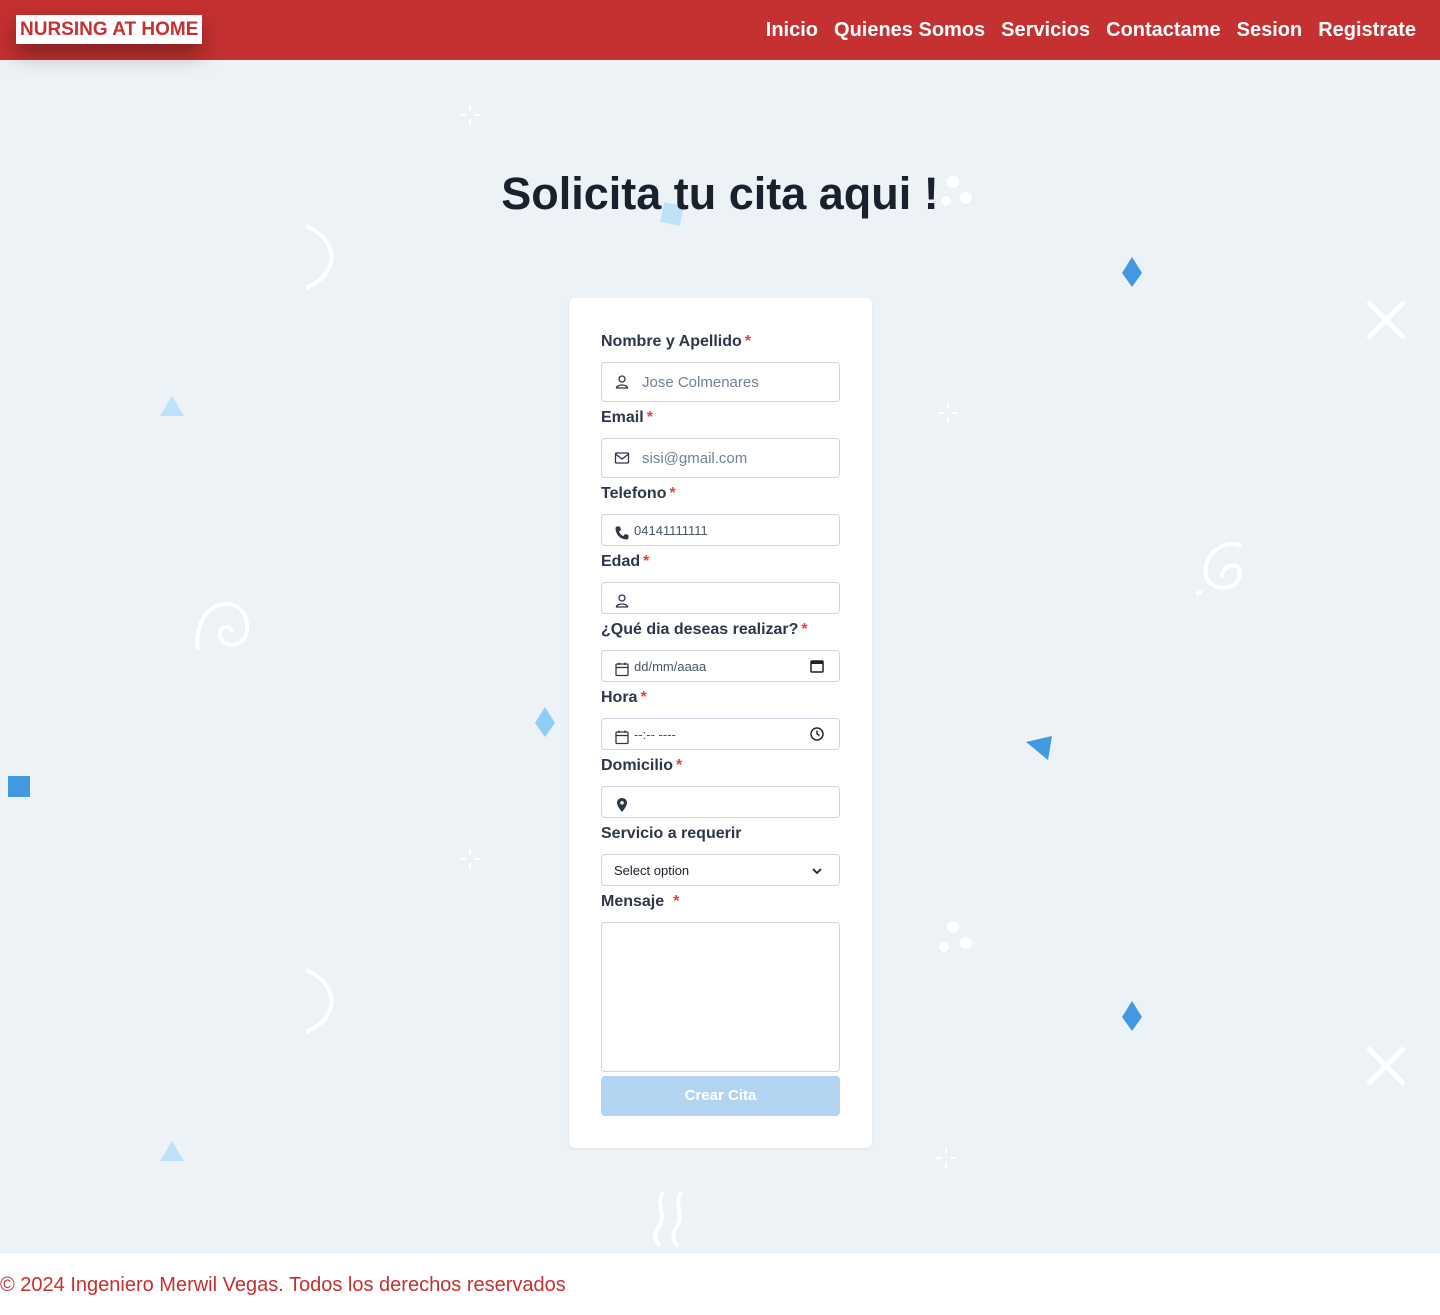 The width and height of the screenshot is (1440, 1315). I want to click on service-select: Select option, so click(720, 870).